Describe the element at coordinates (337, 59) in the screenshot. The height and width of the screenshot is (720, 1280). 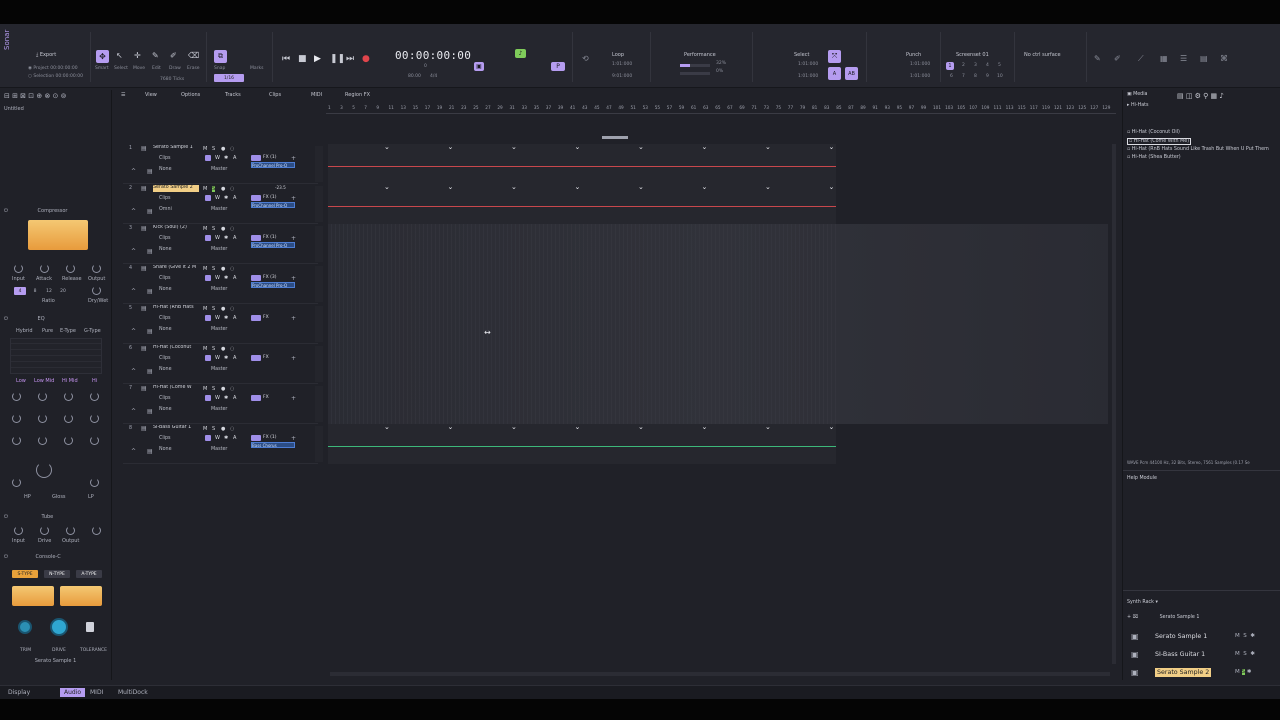
I see `pause-icon: ❚❚` at that location.